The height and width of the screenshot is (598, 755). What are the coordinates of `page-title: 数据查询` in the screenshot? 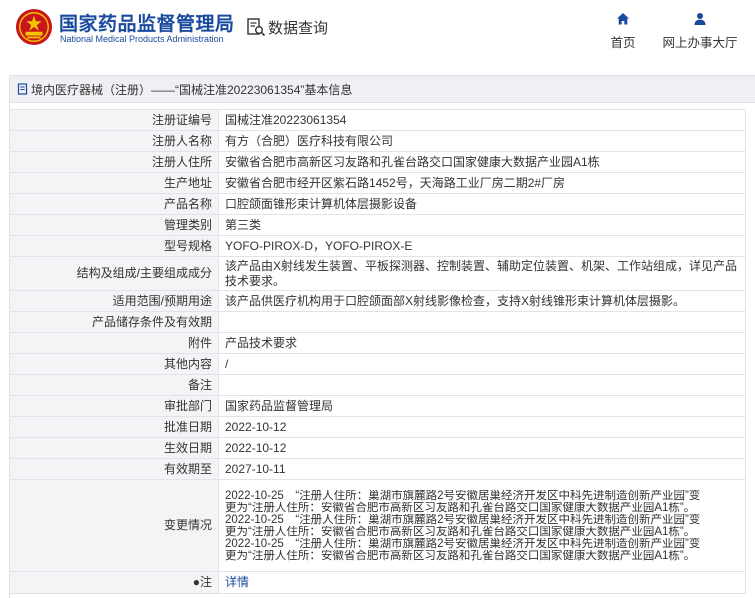 It's located at (287, 27).